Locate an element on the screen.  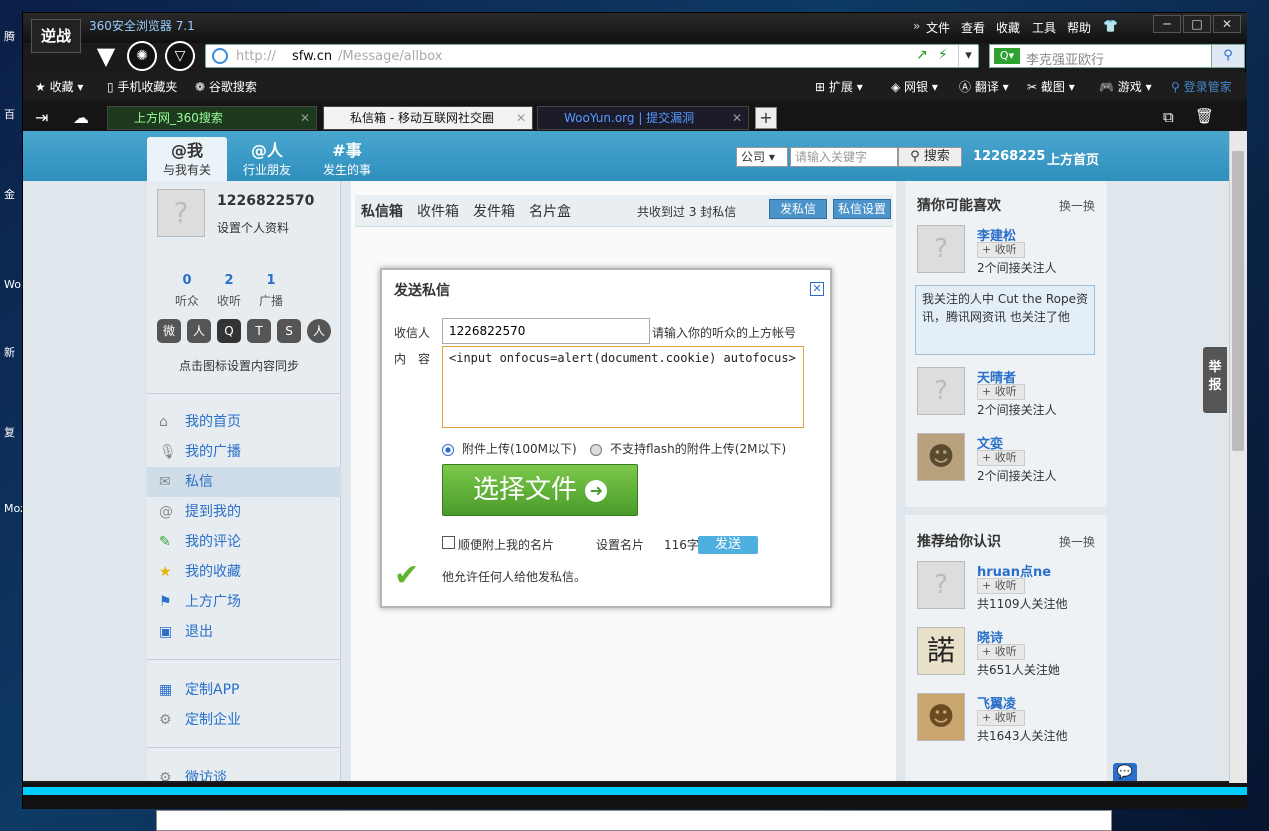
weibo-icon: 微 is located at coordinates (169, 331).